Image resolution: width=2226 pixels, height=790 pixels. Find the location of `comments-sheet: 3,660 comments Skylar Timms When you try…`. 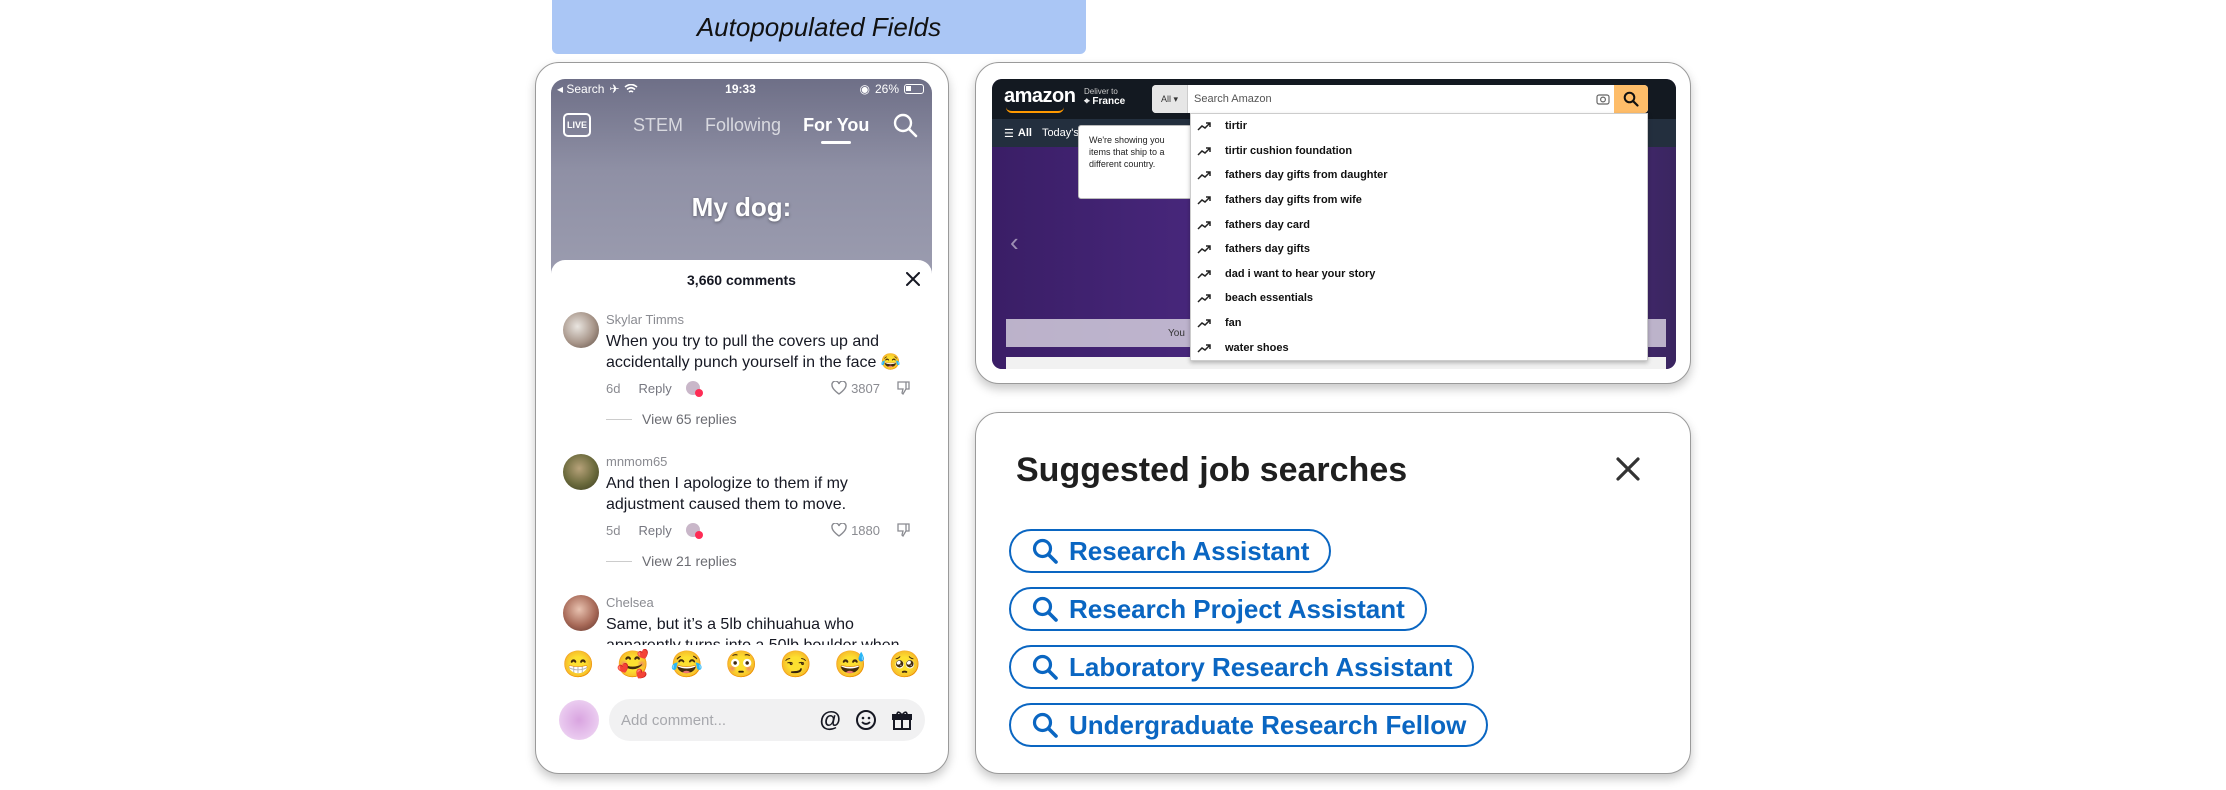

comments-sheet: 3,660 comments Skylar Timms When you try… is located at coordinates (741, 508).